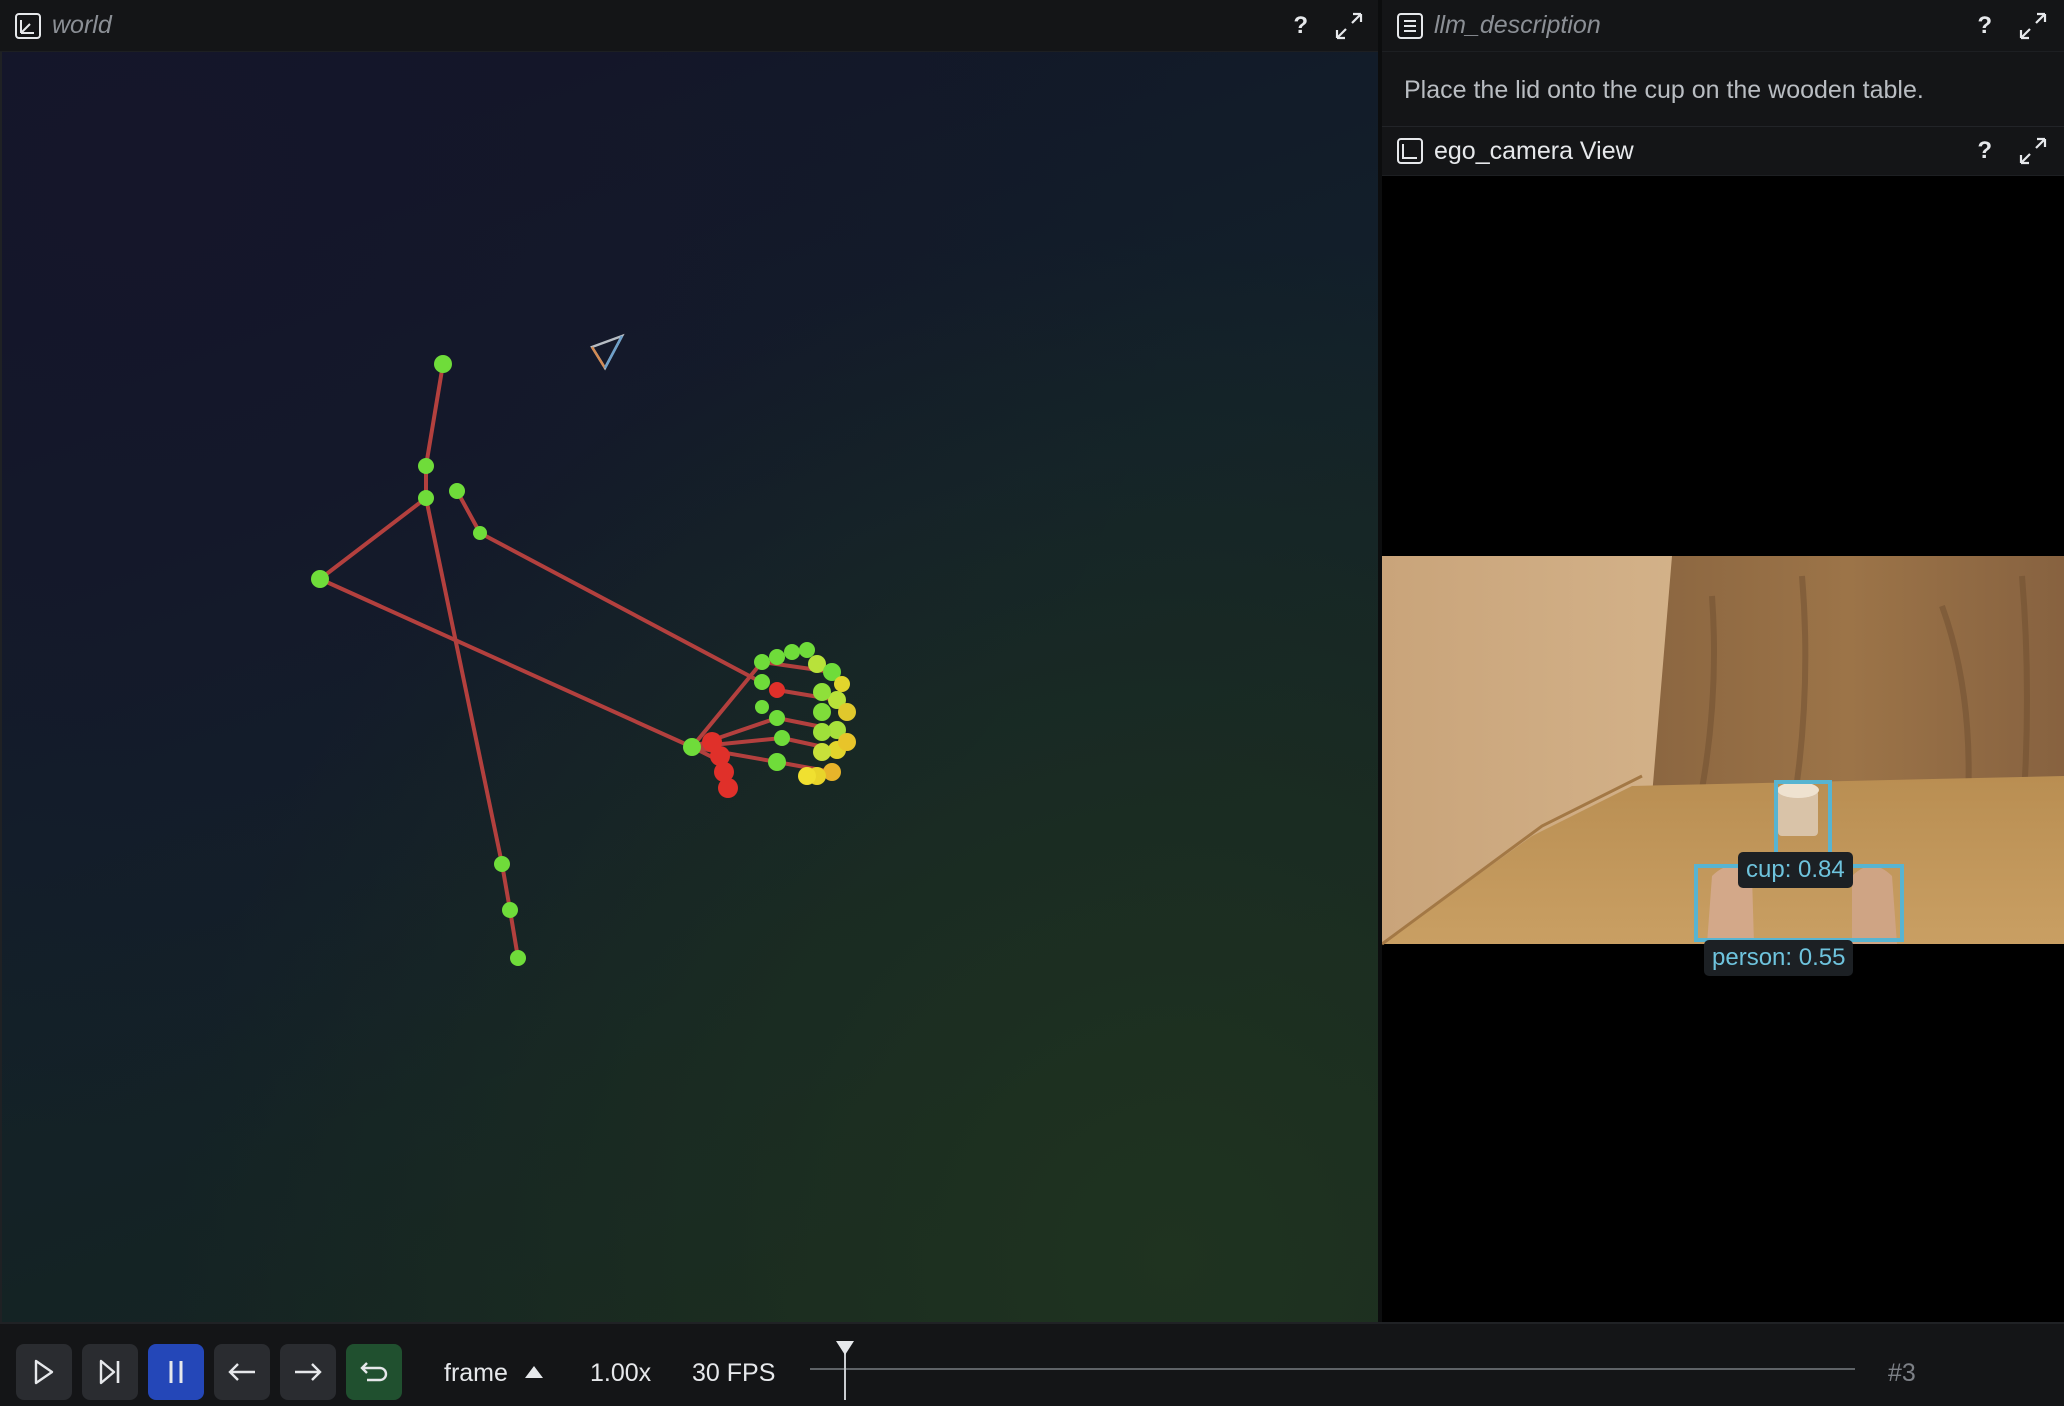 The image size is (2064, 1406). I want to click on step-forward-button, so click(110, 1372).